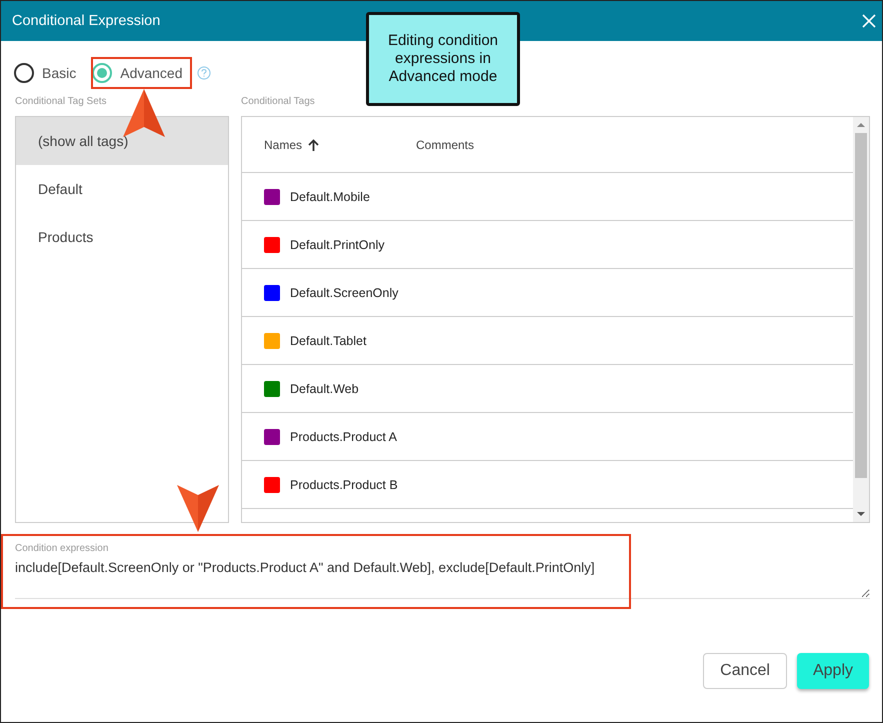 This screenshot has width=883, height=723. I want to click on tag-set-item: (show all tags), so click(122, 141).